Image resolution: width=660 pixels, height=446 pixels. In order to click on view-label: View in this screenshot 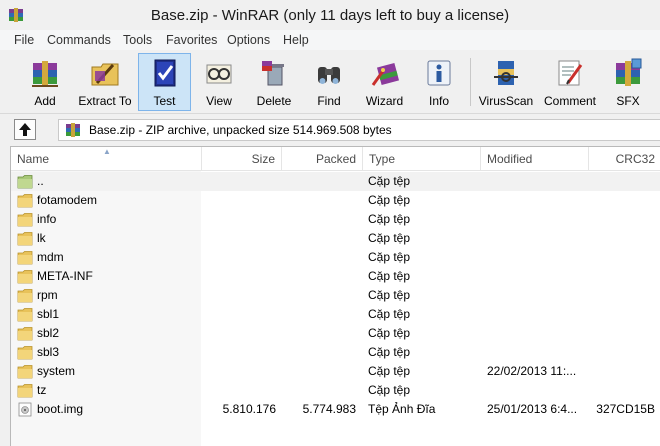, I will do `click(219, 101)`.